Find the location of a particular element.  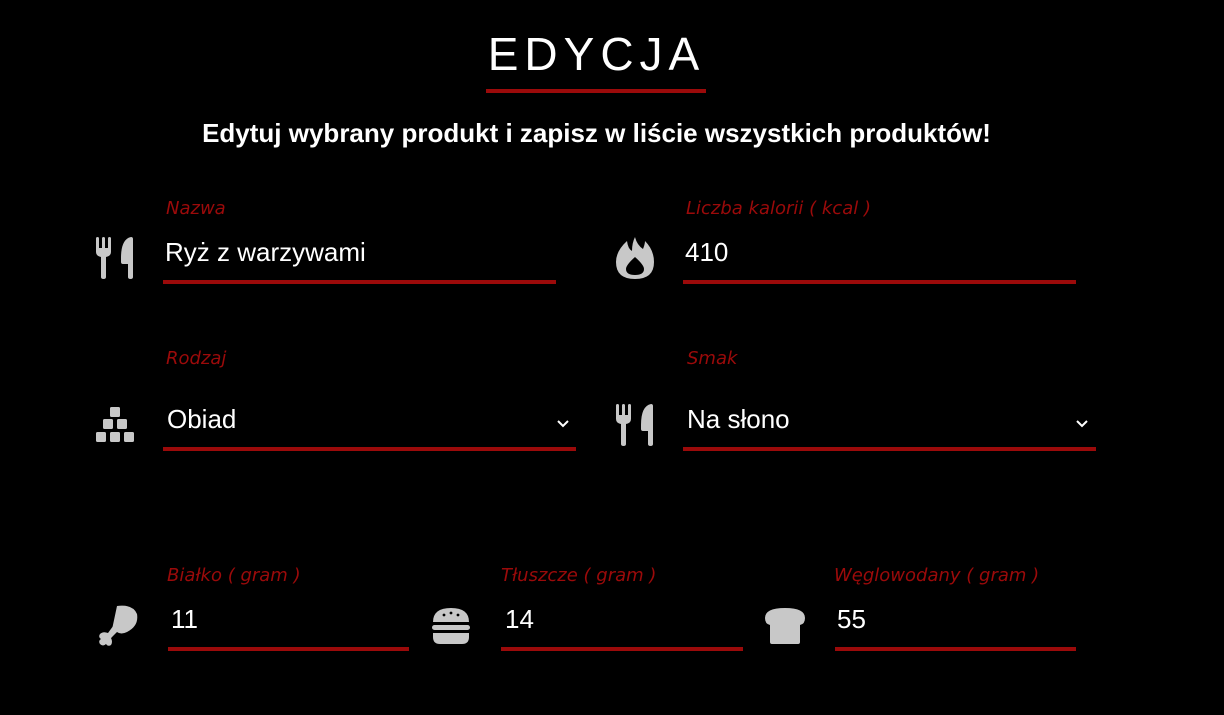

taste-select-underline is located at coordinates (889, 449).